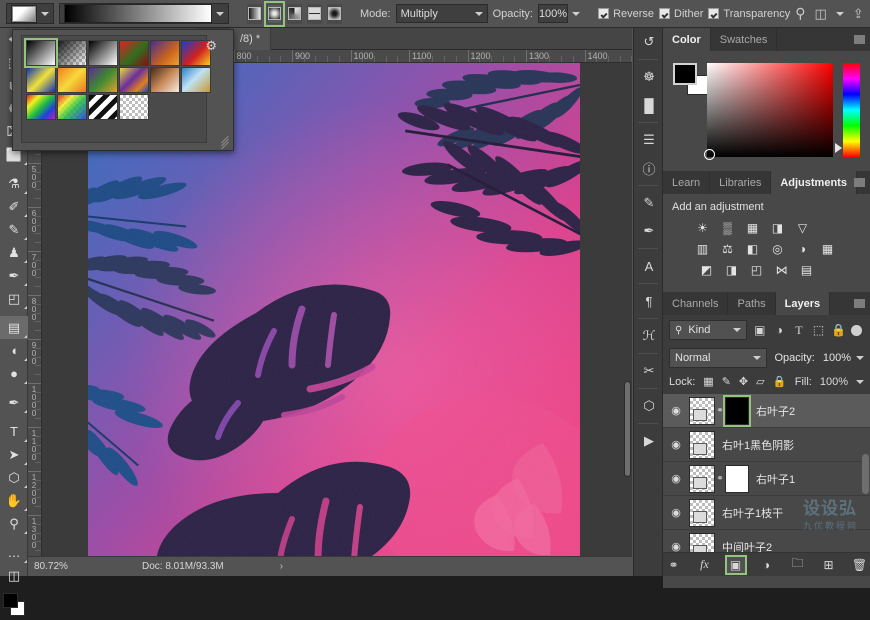  I want to click on color-lookup-icon: ▦, so click(827, 248).